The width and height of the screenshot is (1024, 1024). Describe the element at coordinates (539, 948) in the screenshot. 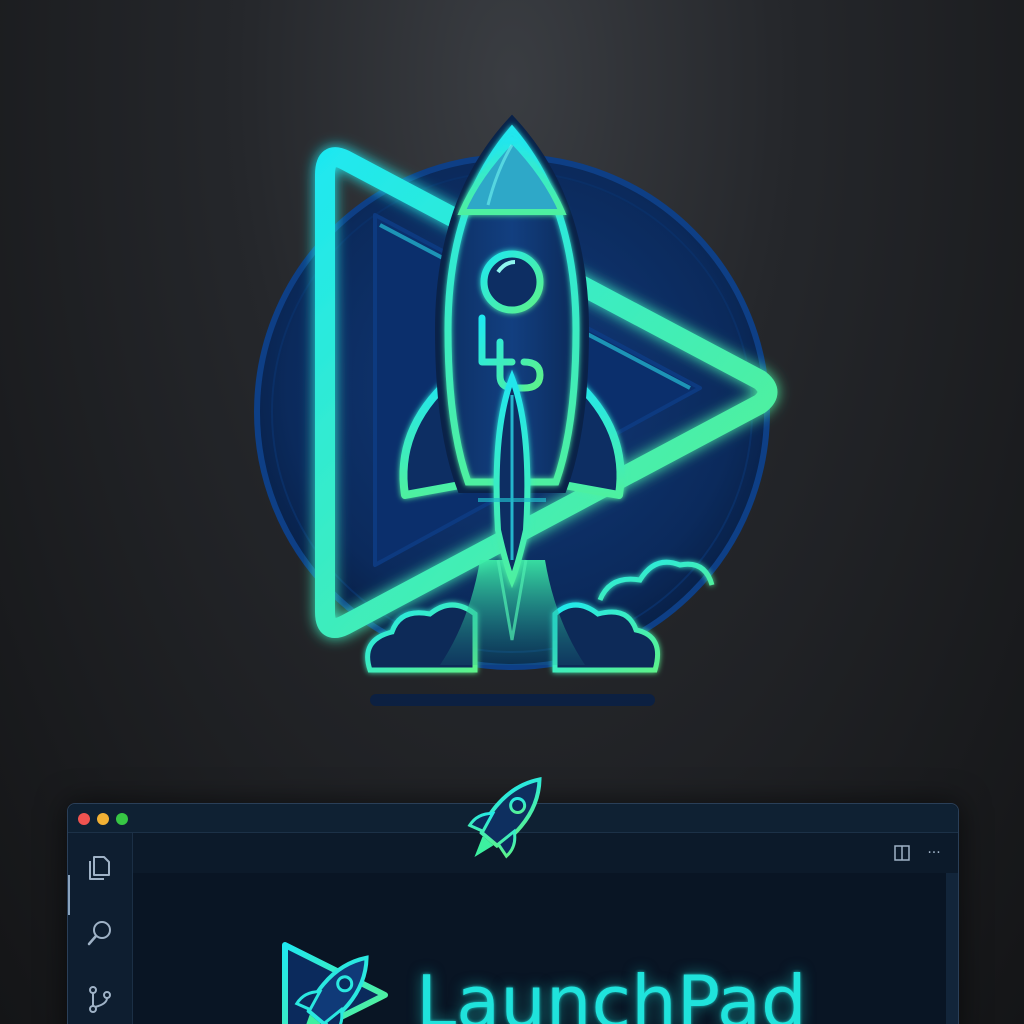

I see `editor-area: LaunchPad` at that location.